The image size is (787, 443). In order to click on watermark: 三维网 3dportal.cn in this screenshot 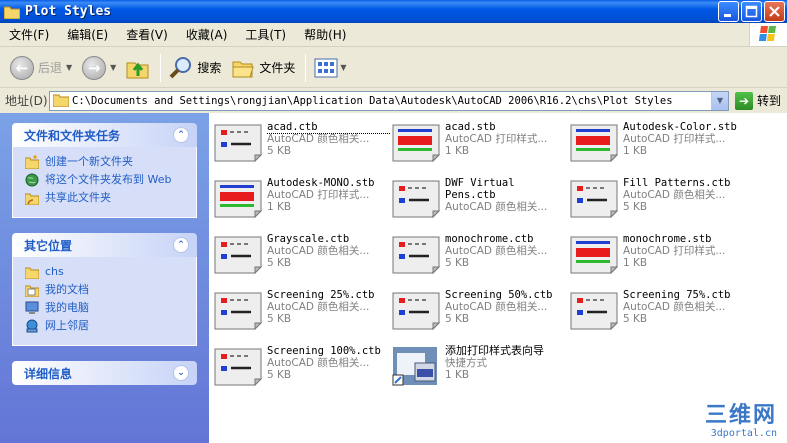, I will do `click(741, 422)`.